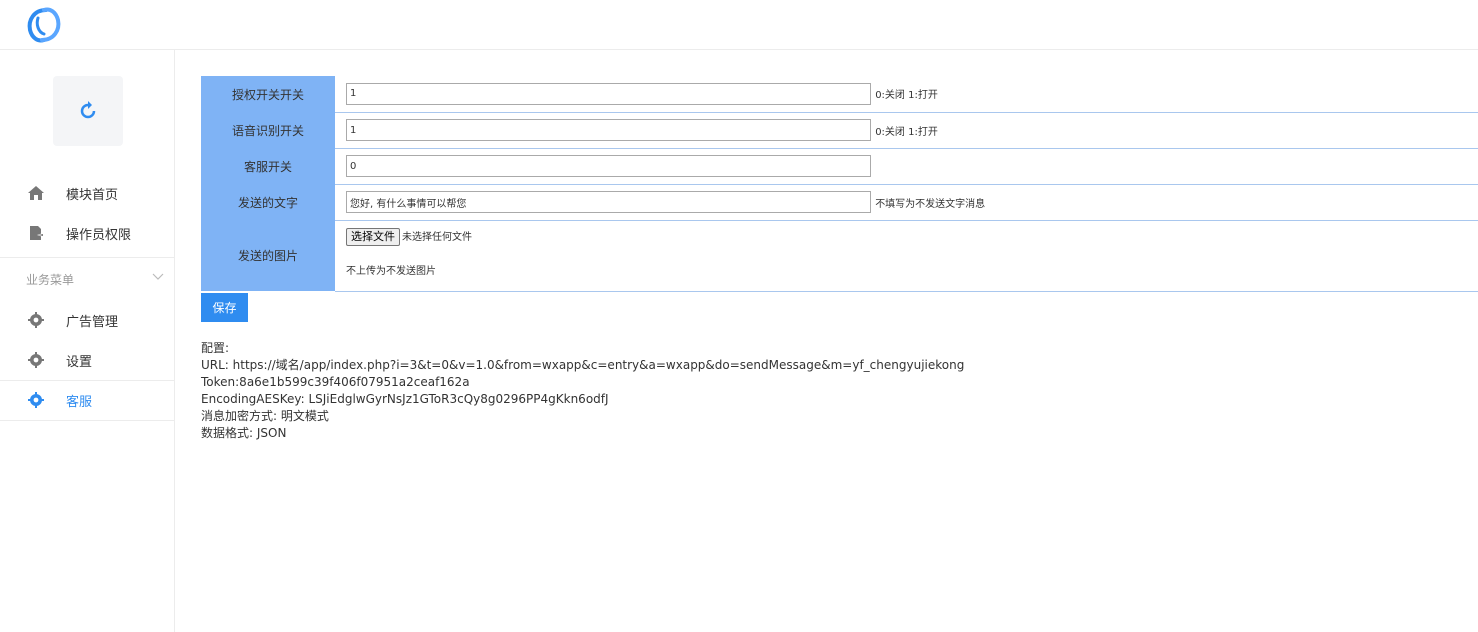 The height and width of the screenshot is (632, 1478). Describe the element at coordinates (906, 166) in the screenshot. I see `field-cell` at that location.